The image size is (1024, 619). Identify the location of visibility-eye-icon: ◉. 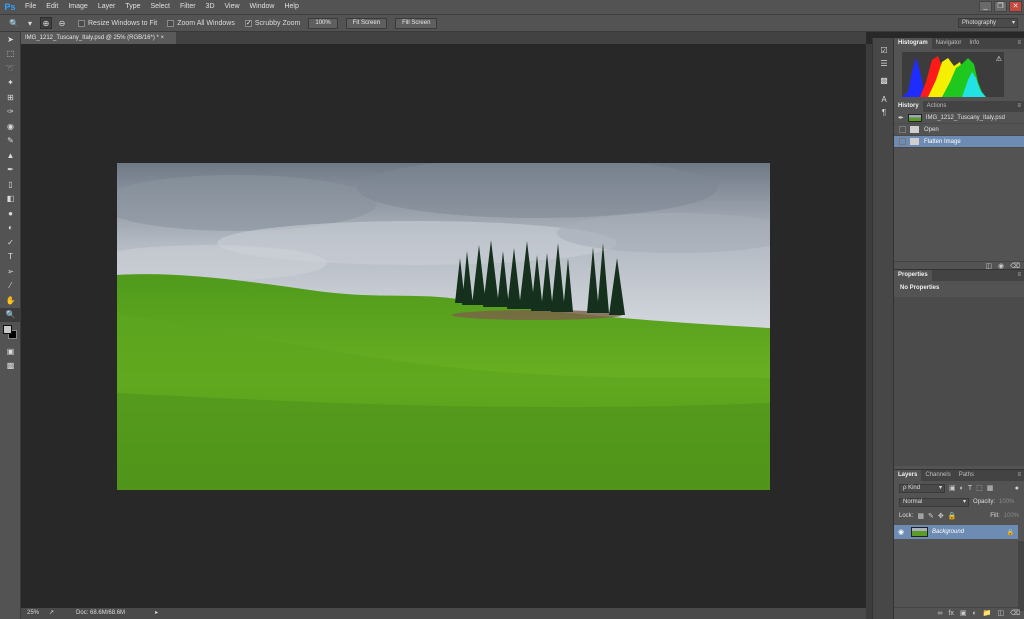
(901, 532).